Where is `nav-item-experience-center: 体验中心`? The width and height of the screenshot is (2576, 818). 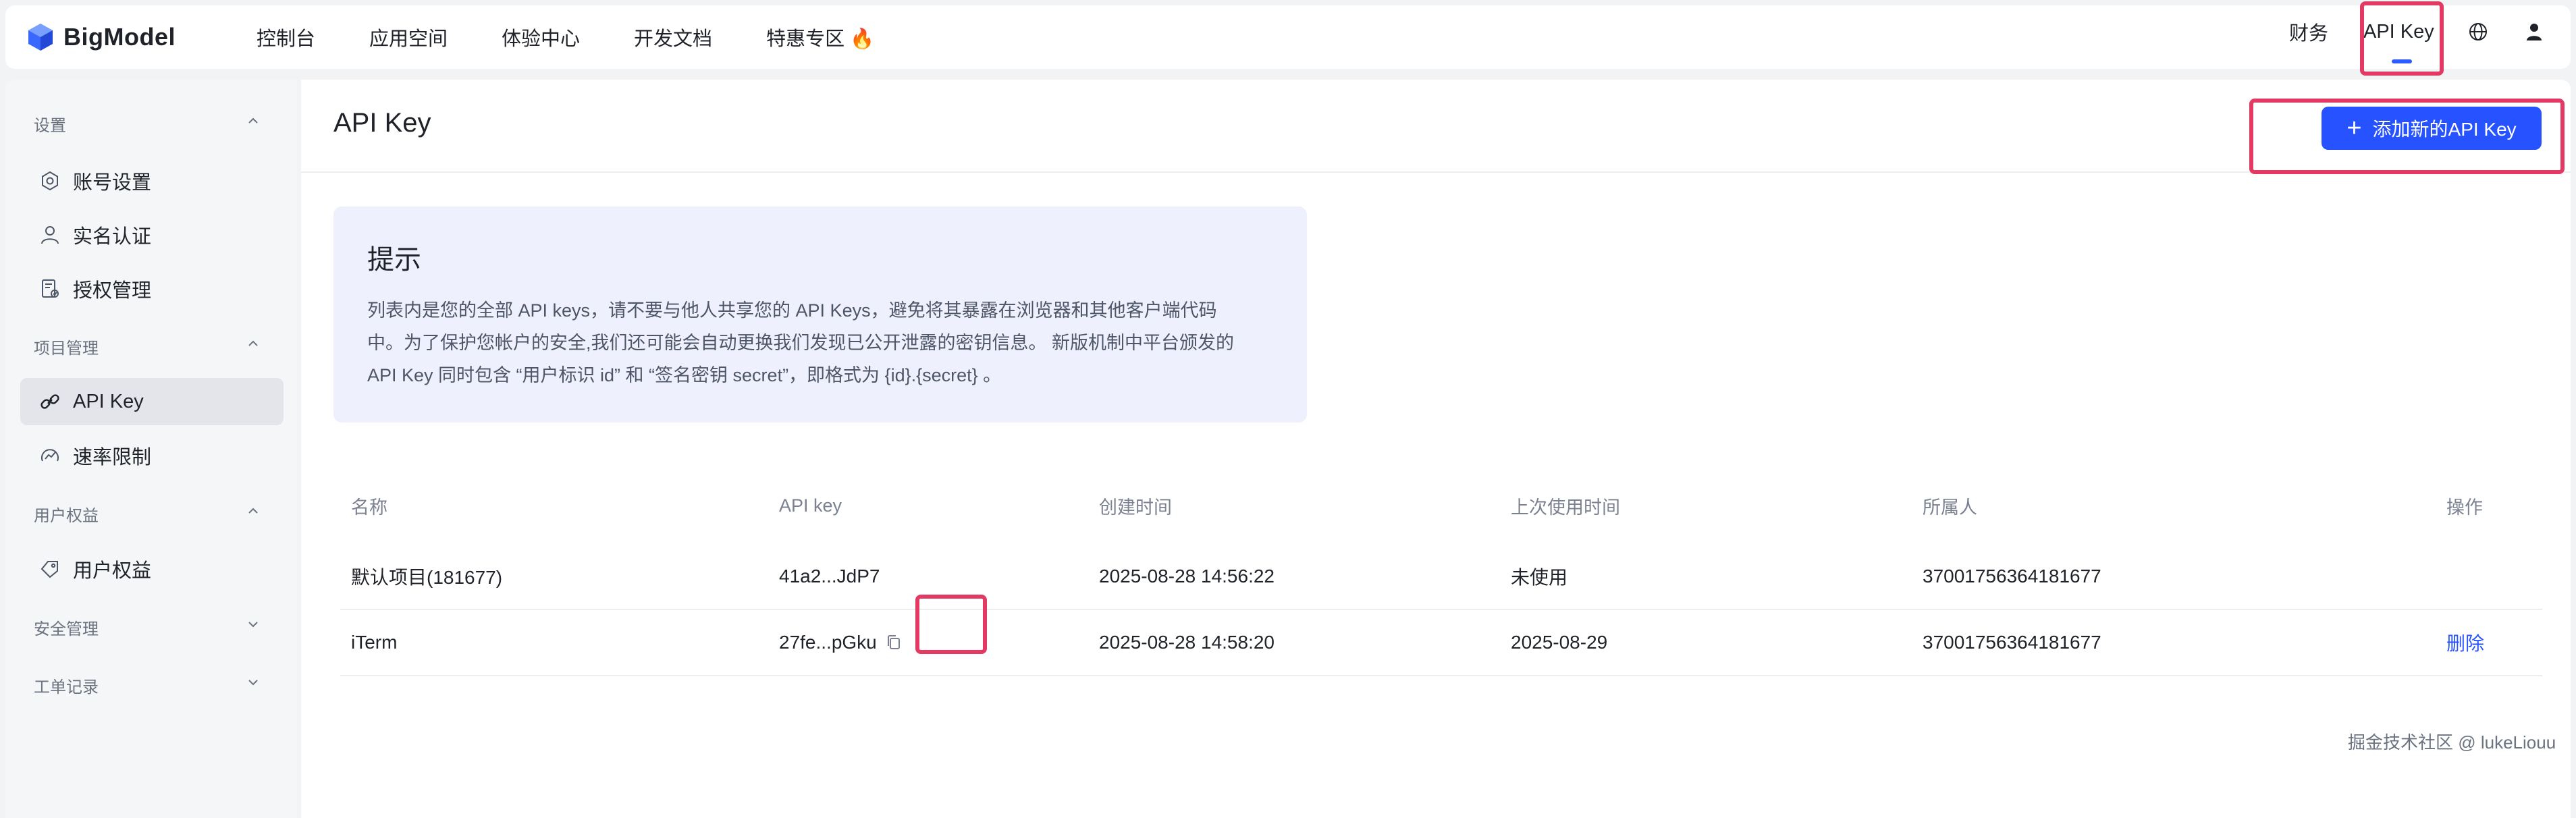 nav-item-experience-center: 体验中心 is located at coordinates (541, 37).